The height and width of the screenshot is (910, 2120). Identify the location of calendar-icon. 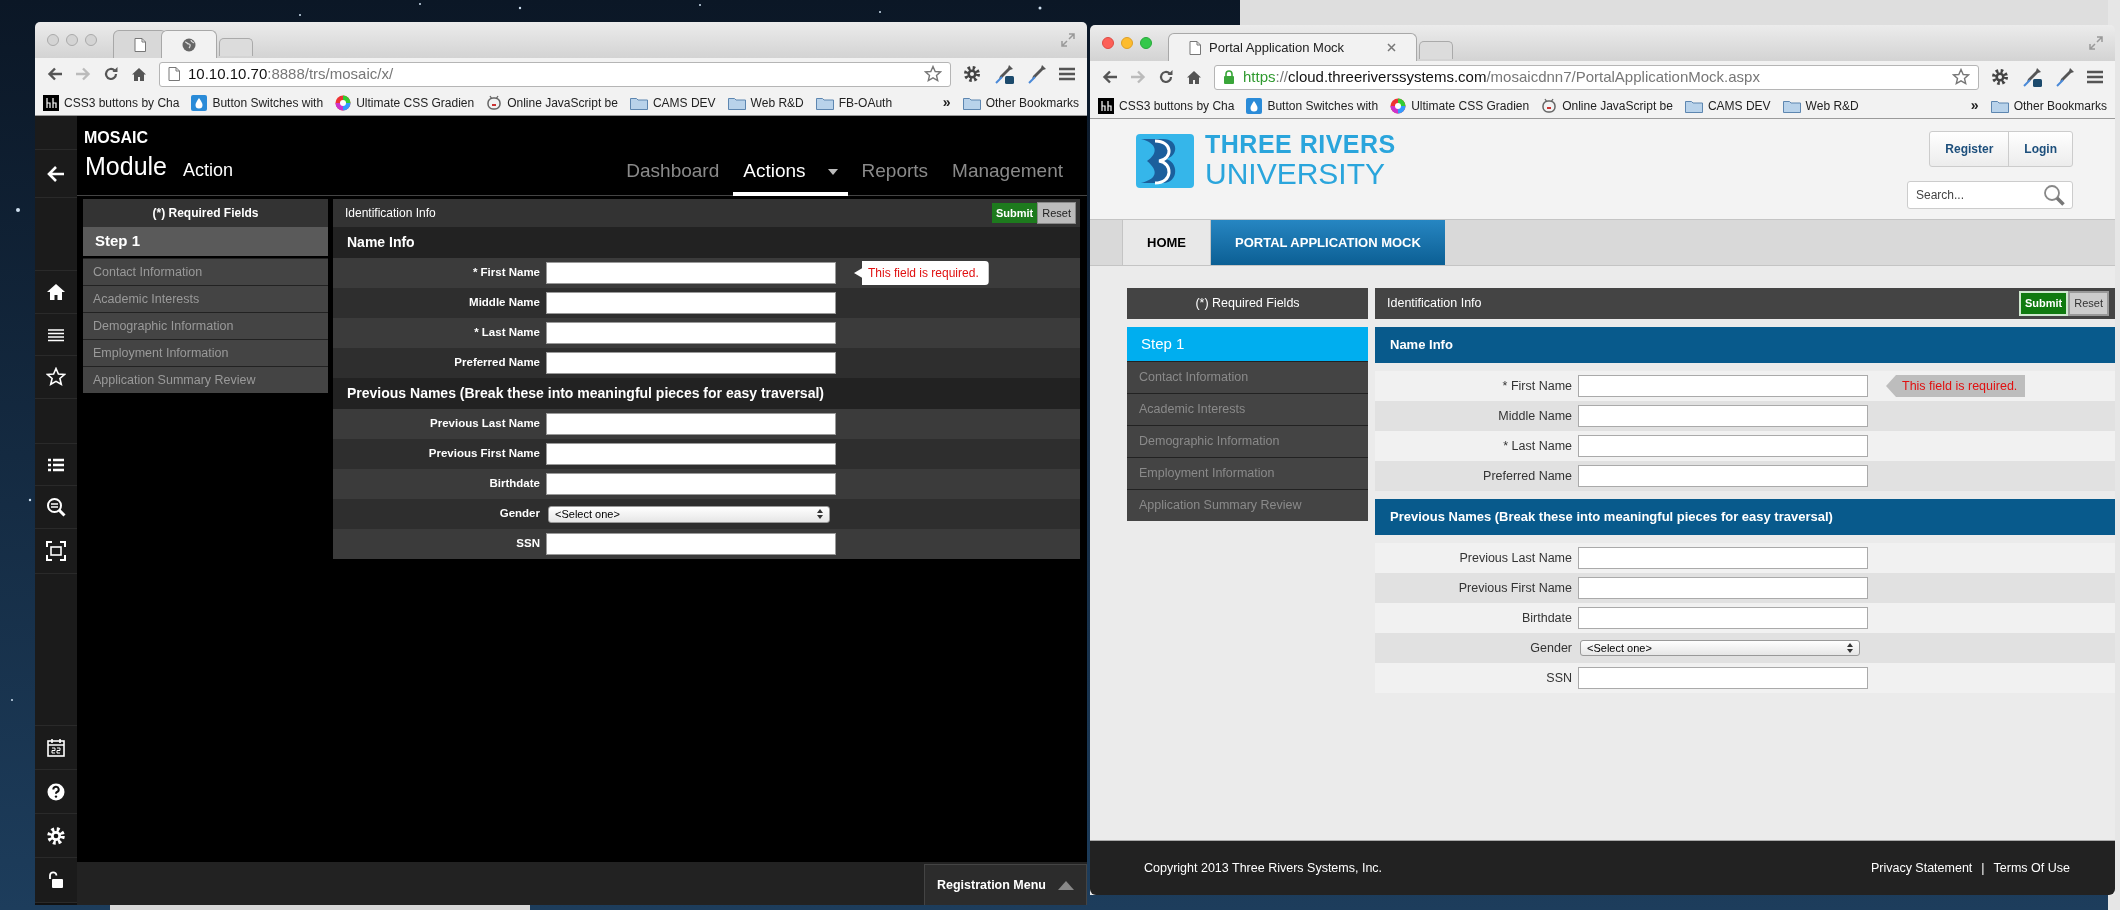
(56, 747).